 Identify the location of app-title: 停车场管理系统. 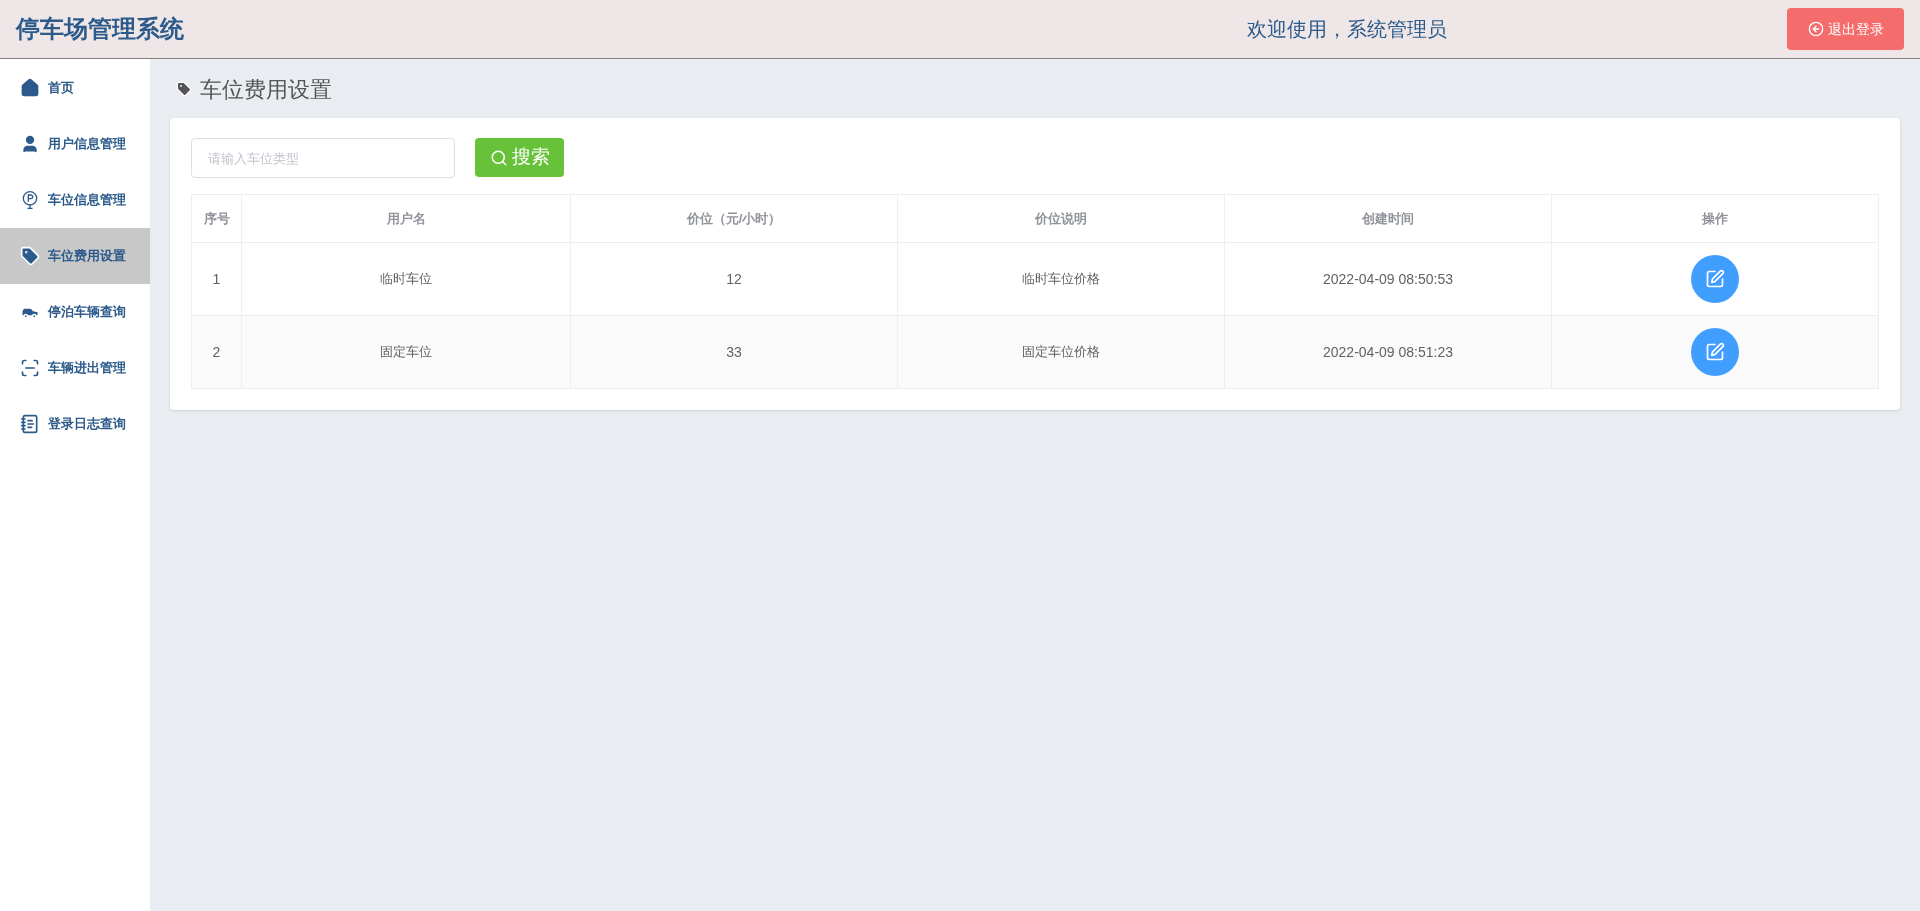
(100, 29).